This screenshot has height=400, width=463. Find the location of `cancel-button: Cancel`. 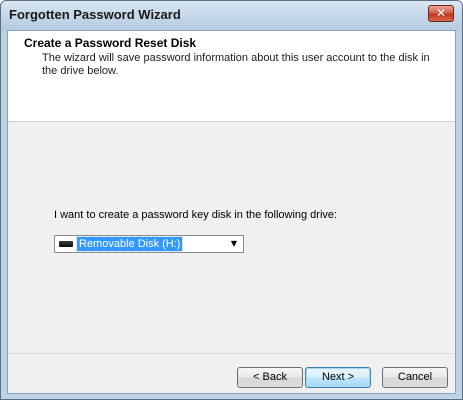

cancel-button: Cancel is located at coordinates (415, 377).